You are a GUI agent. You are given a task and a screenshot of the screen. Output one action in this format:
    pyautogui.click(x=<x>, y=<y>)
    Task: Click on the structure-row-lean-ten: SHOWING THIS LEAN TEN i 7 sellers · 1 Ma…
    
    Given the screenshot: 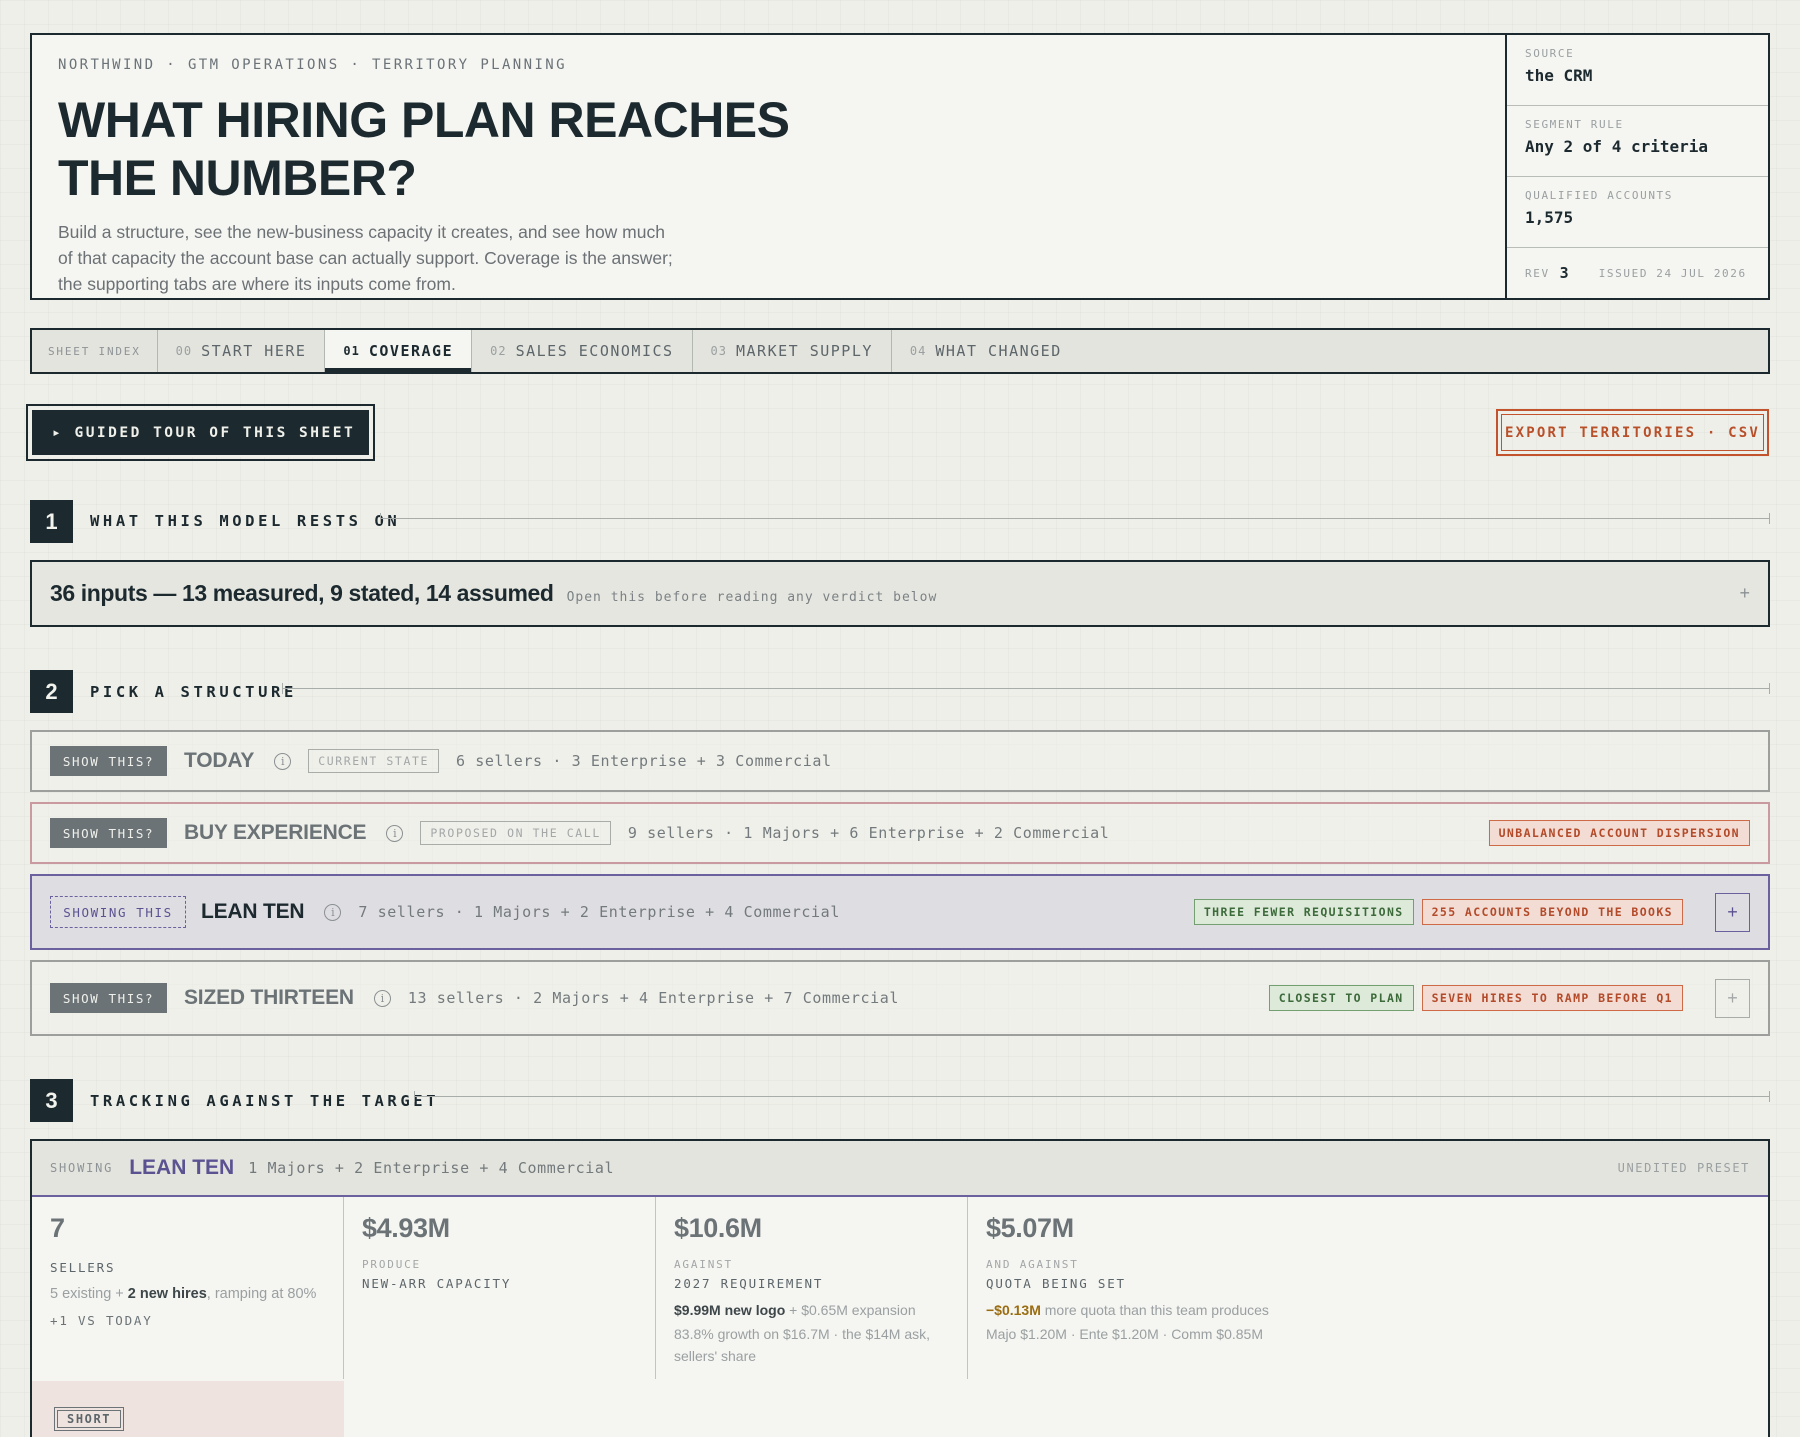 What is the action you would take?
    pyautogui.click(x=900, y=912)
    